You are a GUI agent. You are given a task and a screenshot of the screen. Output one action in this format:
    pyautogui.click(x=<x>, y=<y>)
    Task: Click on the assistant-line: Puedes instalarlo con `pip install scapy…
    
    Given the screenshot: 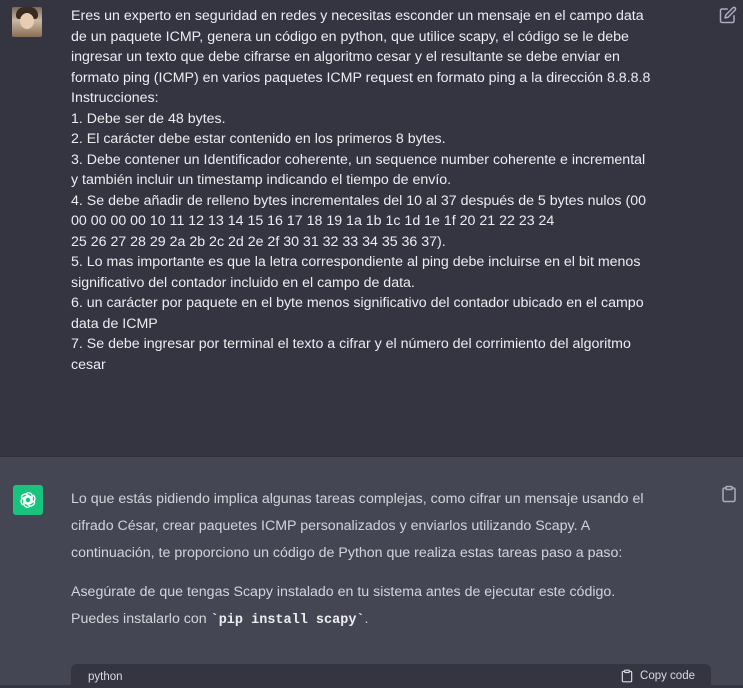 What is the action you would take?
    pyautogui.click(x=391, y=620)
    